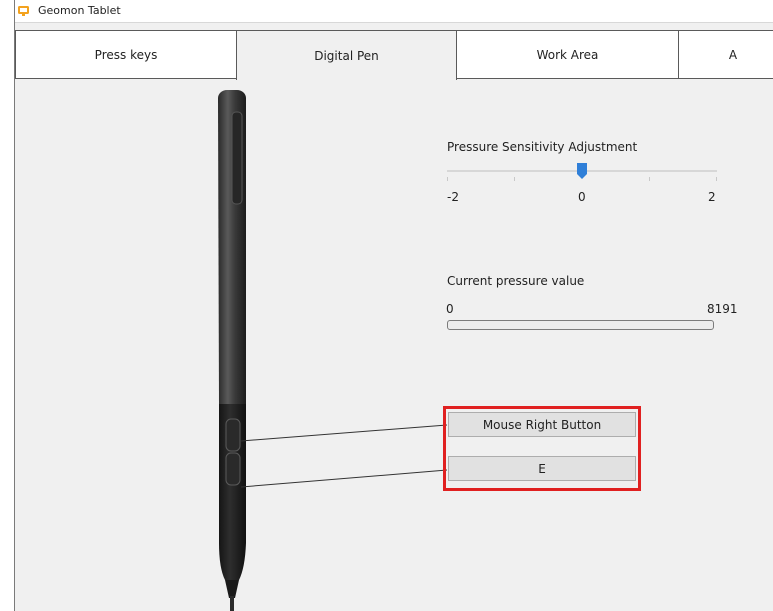 The image size is (773, 611). I want to click on tab-4: A, so click(725, 54).